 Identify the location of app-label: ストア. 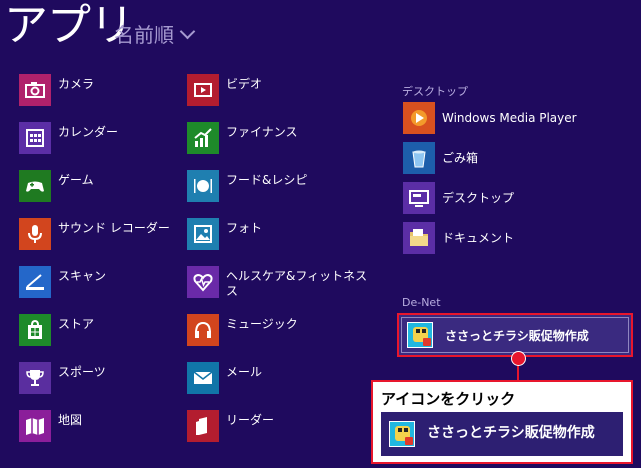
(76, 324).